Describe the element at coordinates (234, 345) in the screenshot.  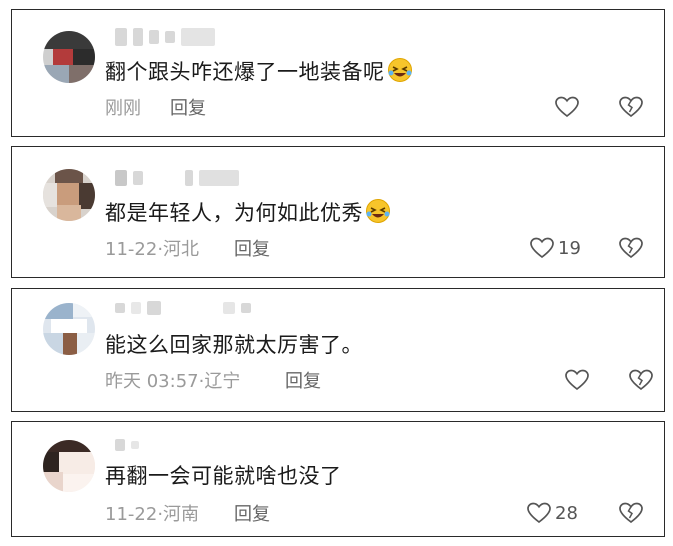
I see `comment-text: 能这么回家那就太厉害了。` at that location.